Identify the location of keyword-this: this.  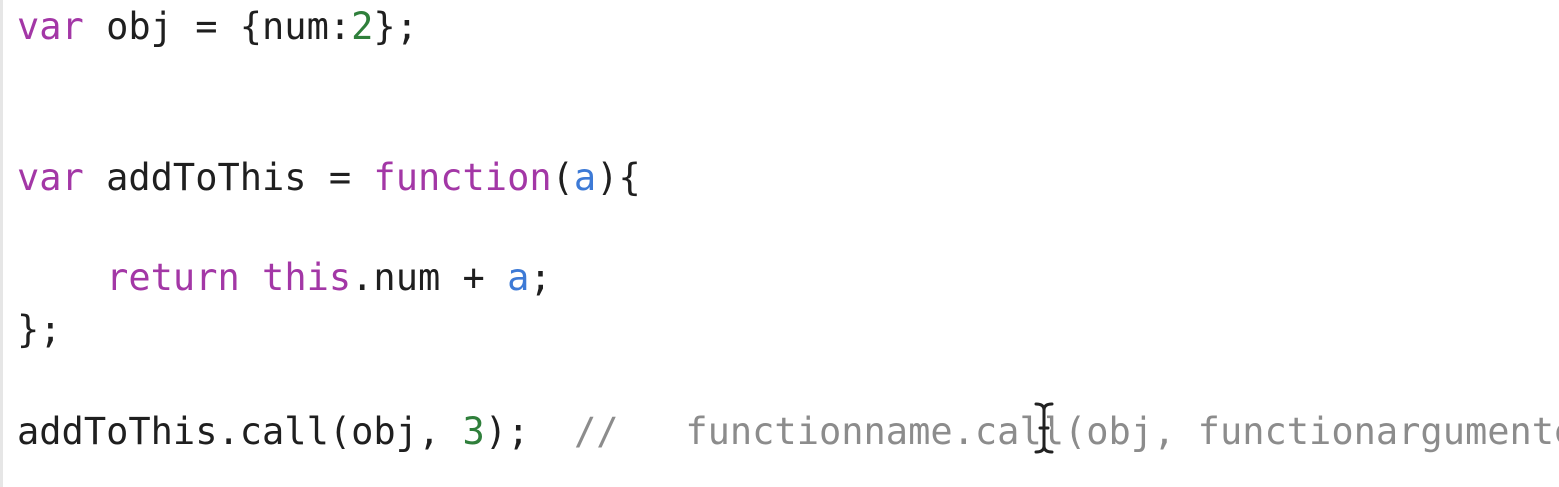
(307, 277).